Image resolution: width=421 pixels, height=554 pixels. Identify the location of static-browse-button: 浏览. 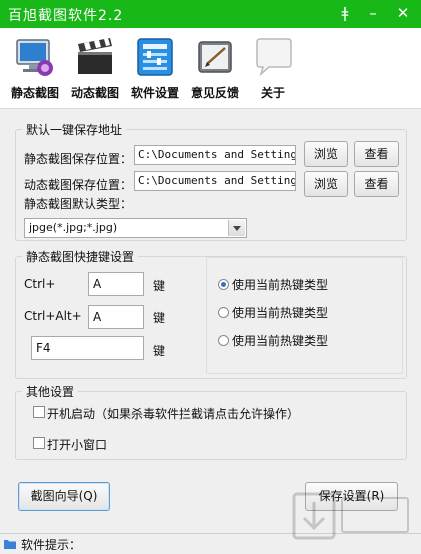
(326, 154).